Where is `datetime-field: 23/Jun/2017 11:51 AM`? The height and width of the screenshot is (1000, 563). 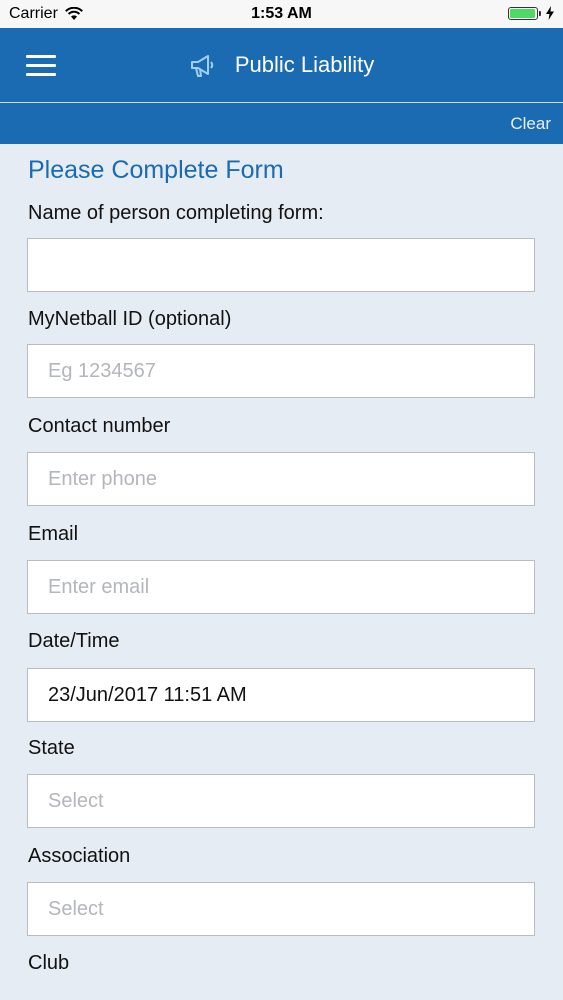 datetime-field: 23/Jun/2017 11:51 AM is located at coordinates (281, 695).